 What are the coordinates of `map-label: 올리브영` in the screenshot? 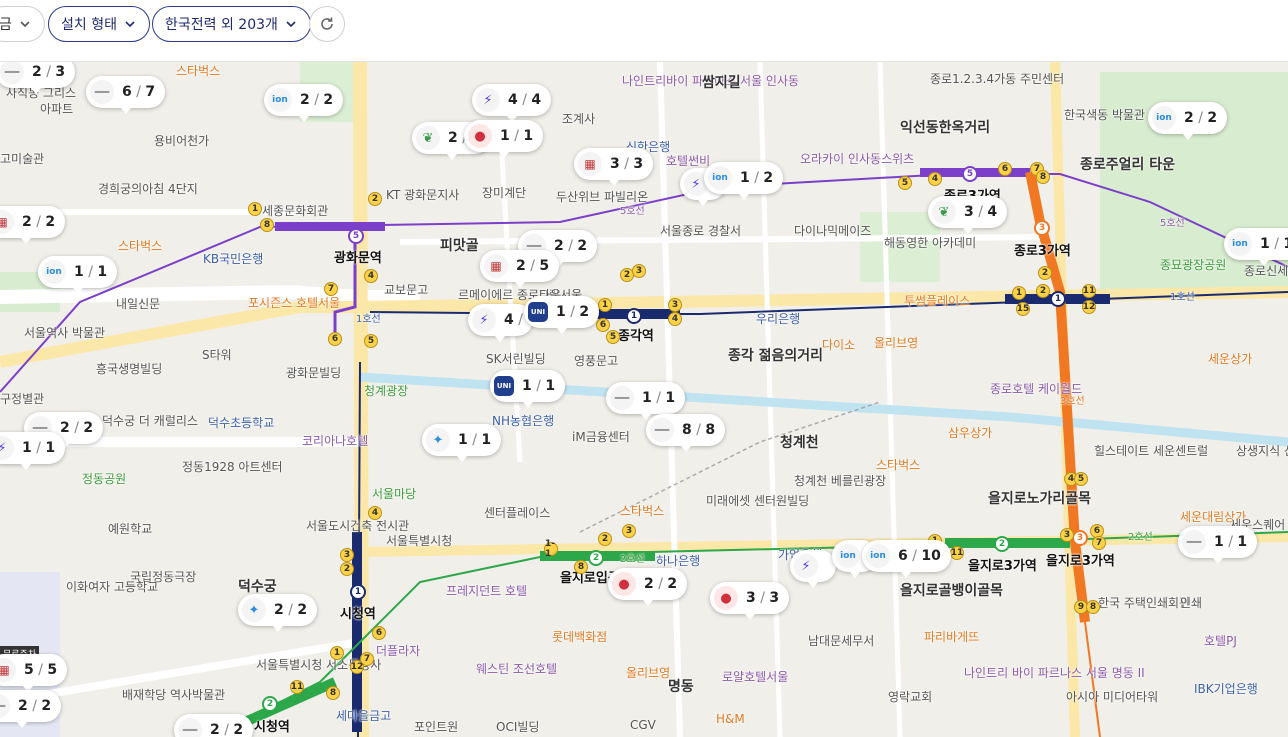 It's located at (648, 673).